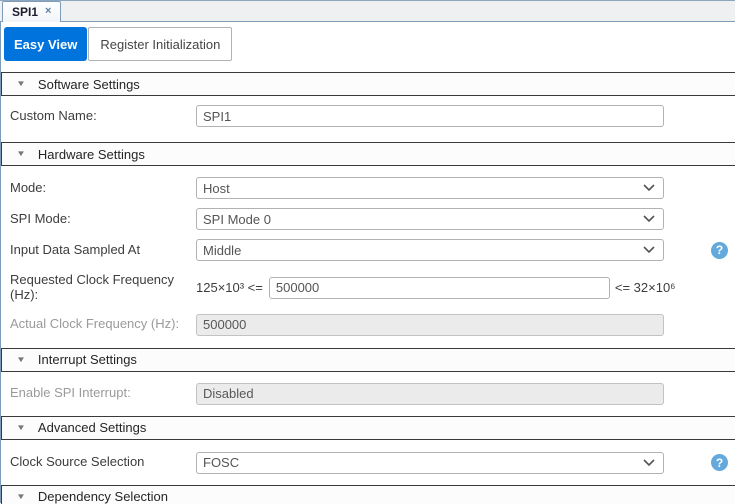  Describe the element at coordinates (70, 393) in the screenshot. I see `enable-spi-interrupt-label: Enable SPI Interrupt:` at that location.